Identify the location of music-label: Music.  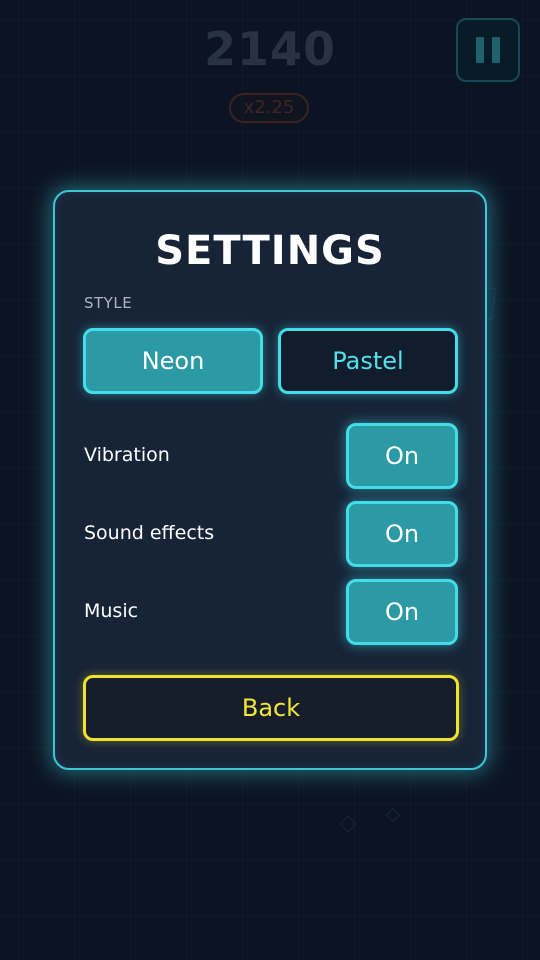
(111, 611).